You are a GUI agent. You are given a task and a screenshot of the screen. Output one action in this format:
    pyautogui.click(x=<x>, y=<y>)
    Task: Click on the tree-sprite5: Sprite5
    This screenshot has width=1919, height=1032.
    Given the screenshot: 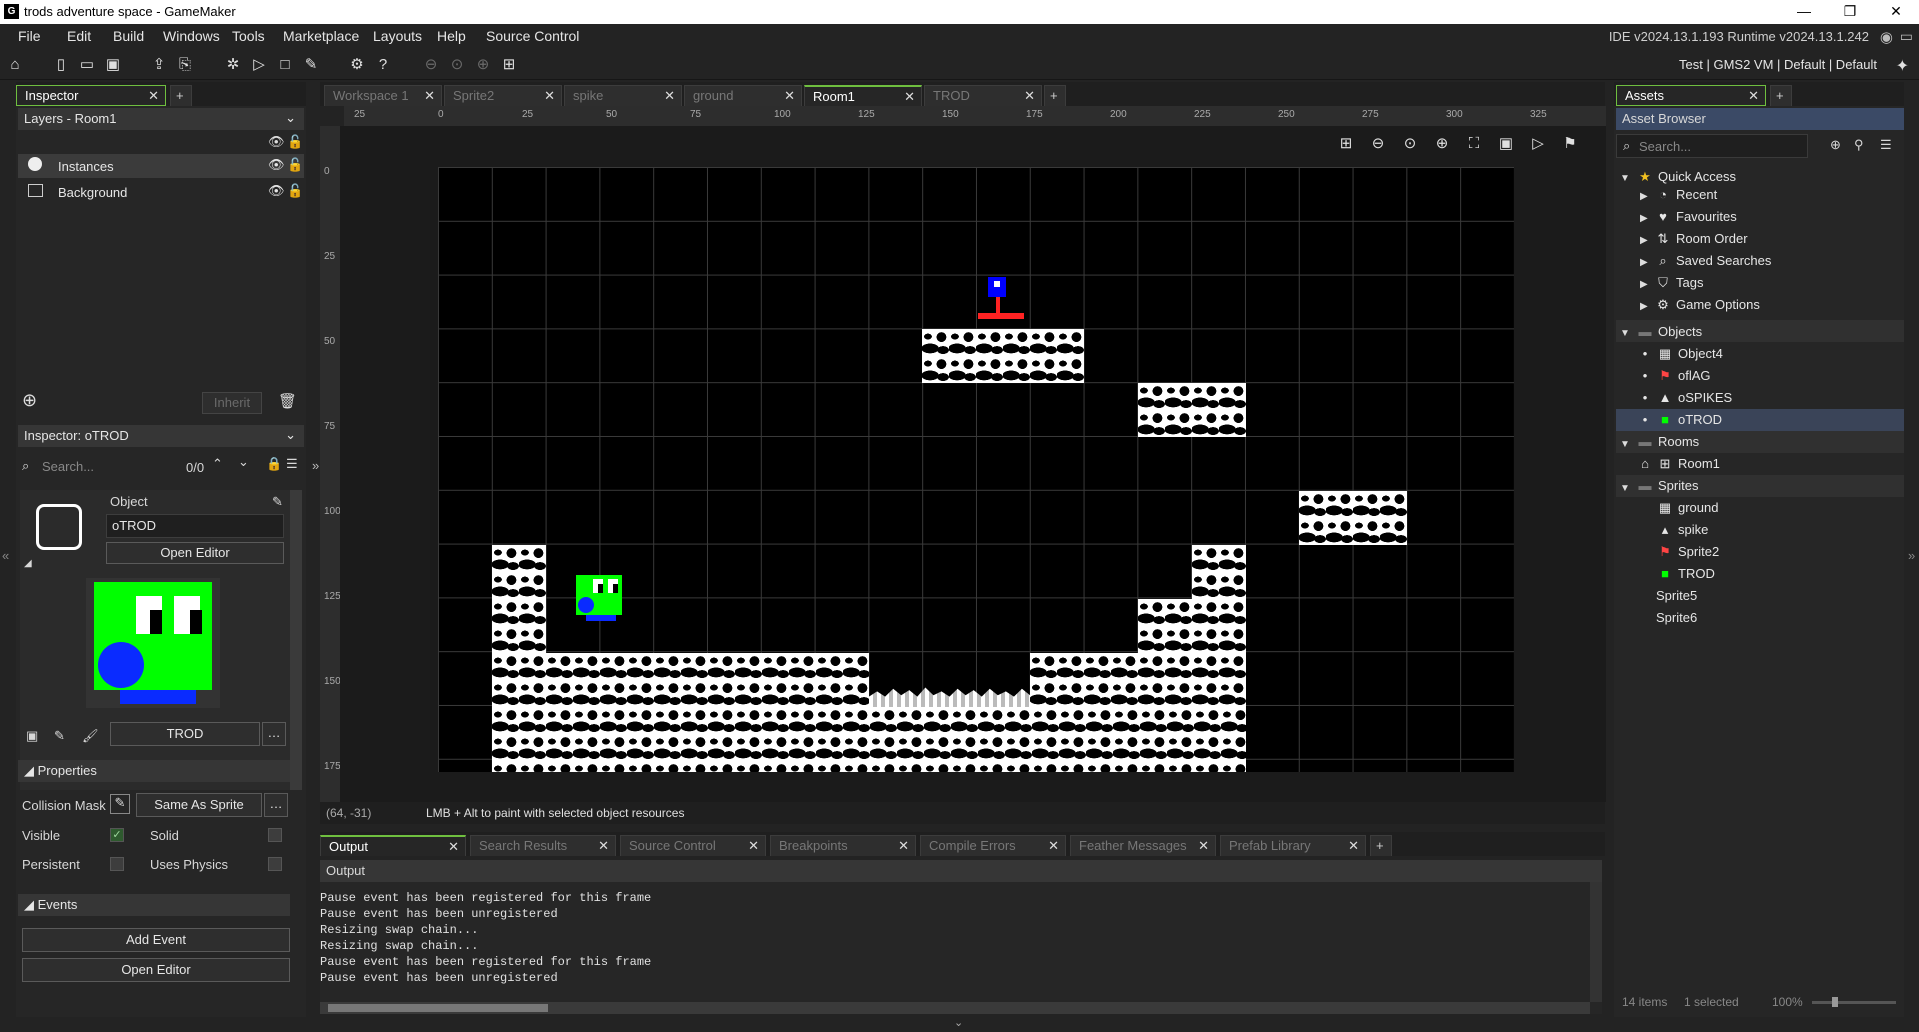 What is the action you would take?
    pyautogui.click(x=1676, y=596)
    